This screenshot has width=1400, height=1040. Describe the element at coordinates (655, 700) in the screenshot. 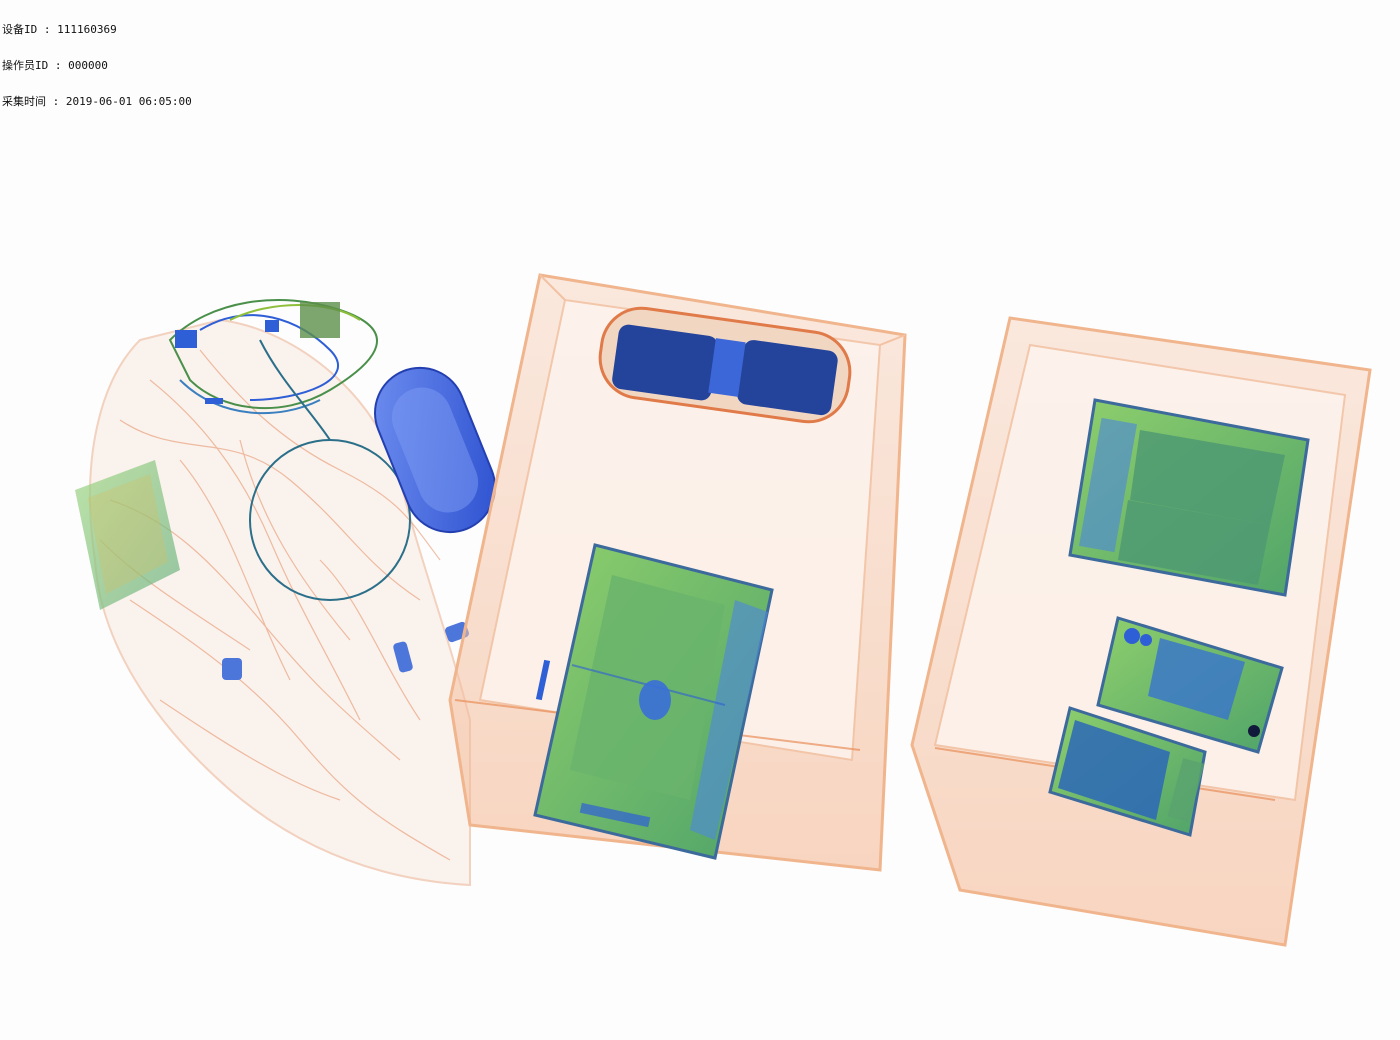

I see `logo-shape` at that location.